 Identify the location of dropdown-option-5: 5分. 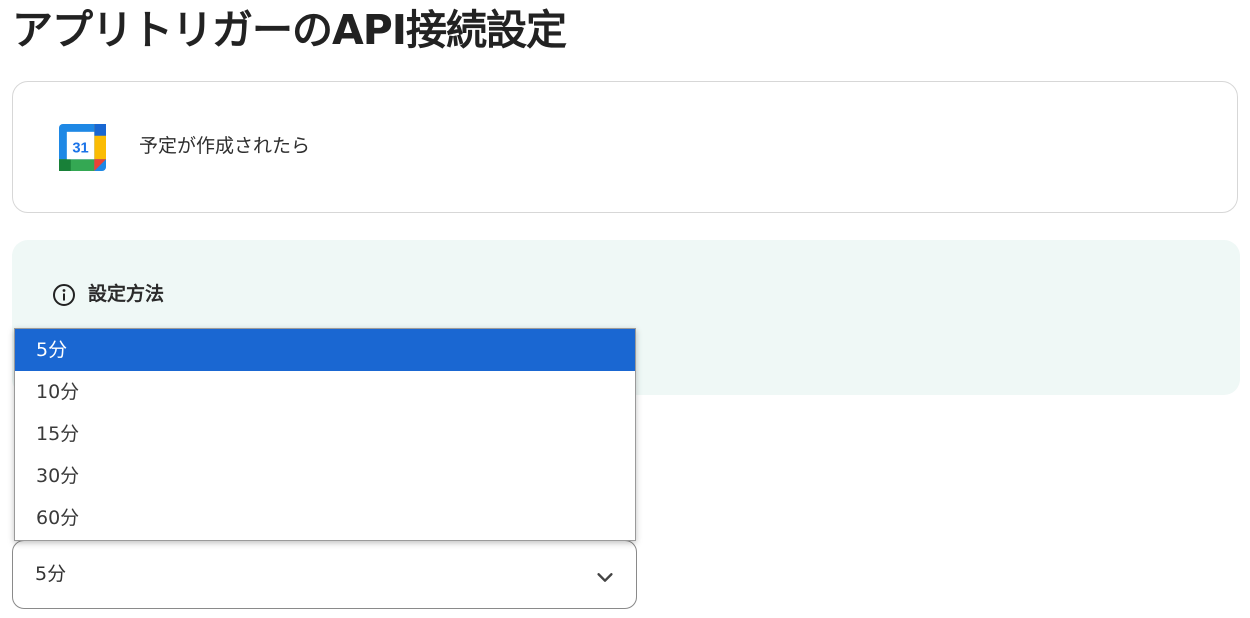
(325, 350).